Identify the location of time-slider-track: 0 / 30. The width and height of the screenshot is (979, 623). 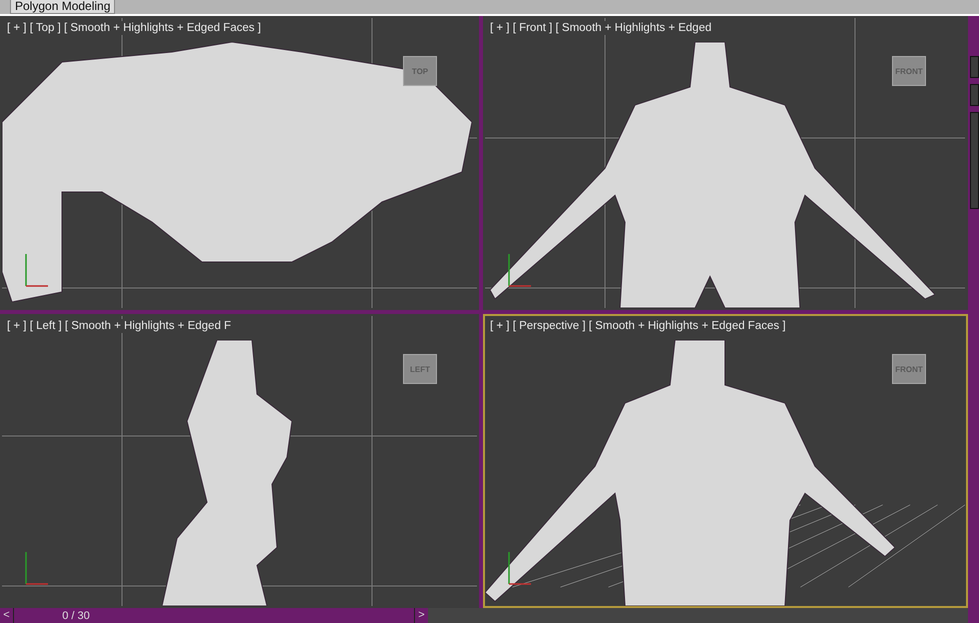
(214, 615).